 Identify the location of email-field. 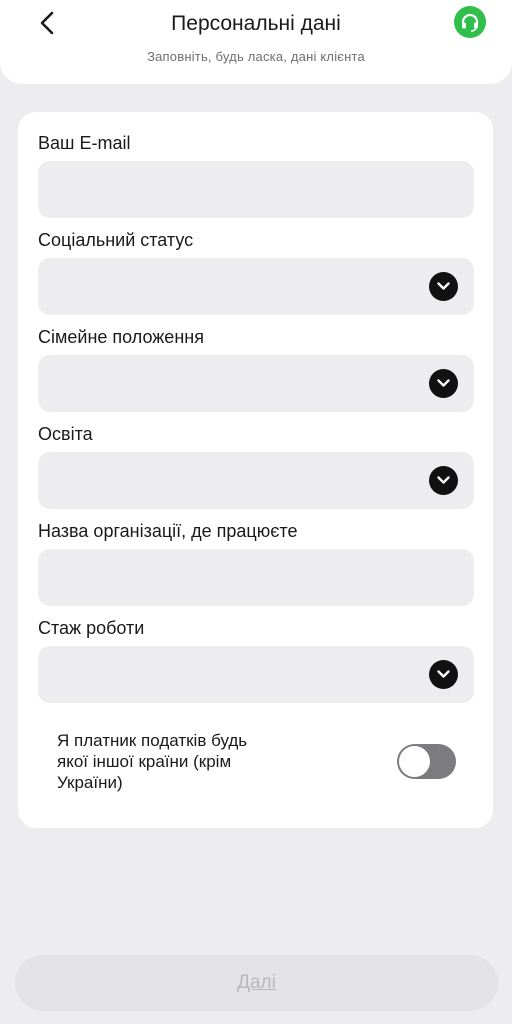
(256, 189).